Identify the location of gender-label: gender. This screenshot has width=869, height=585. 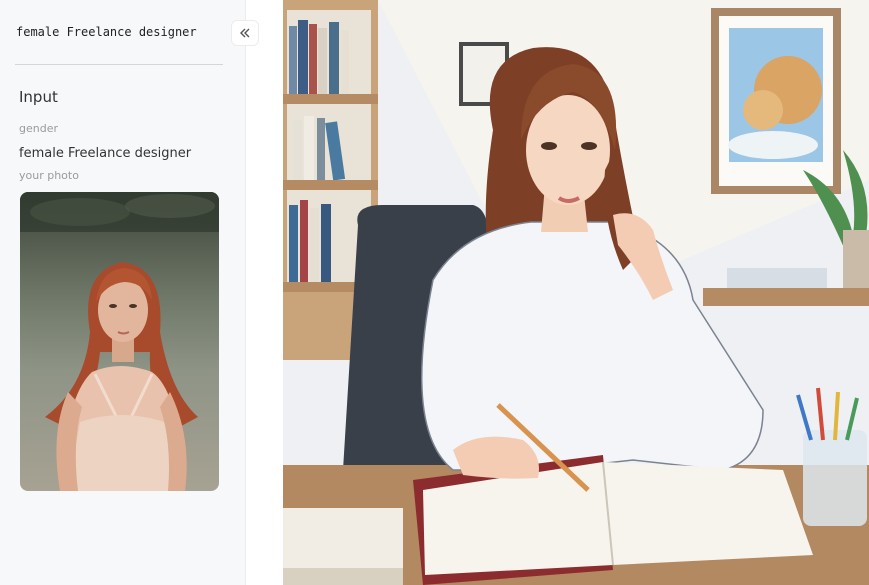
(38, 128).